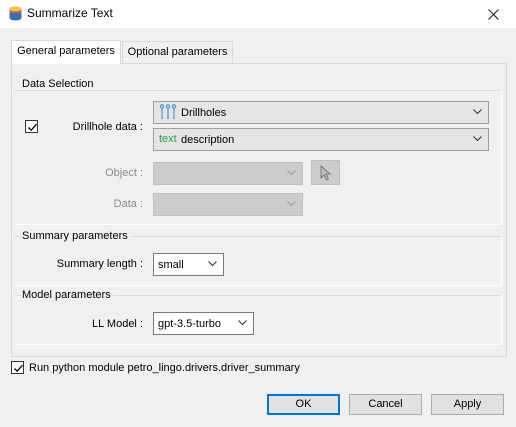  What do you see at coordinates (467, 404) in the screenshot?
I see `apply-button: Apply` at bounding box center [467, 404].